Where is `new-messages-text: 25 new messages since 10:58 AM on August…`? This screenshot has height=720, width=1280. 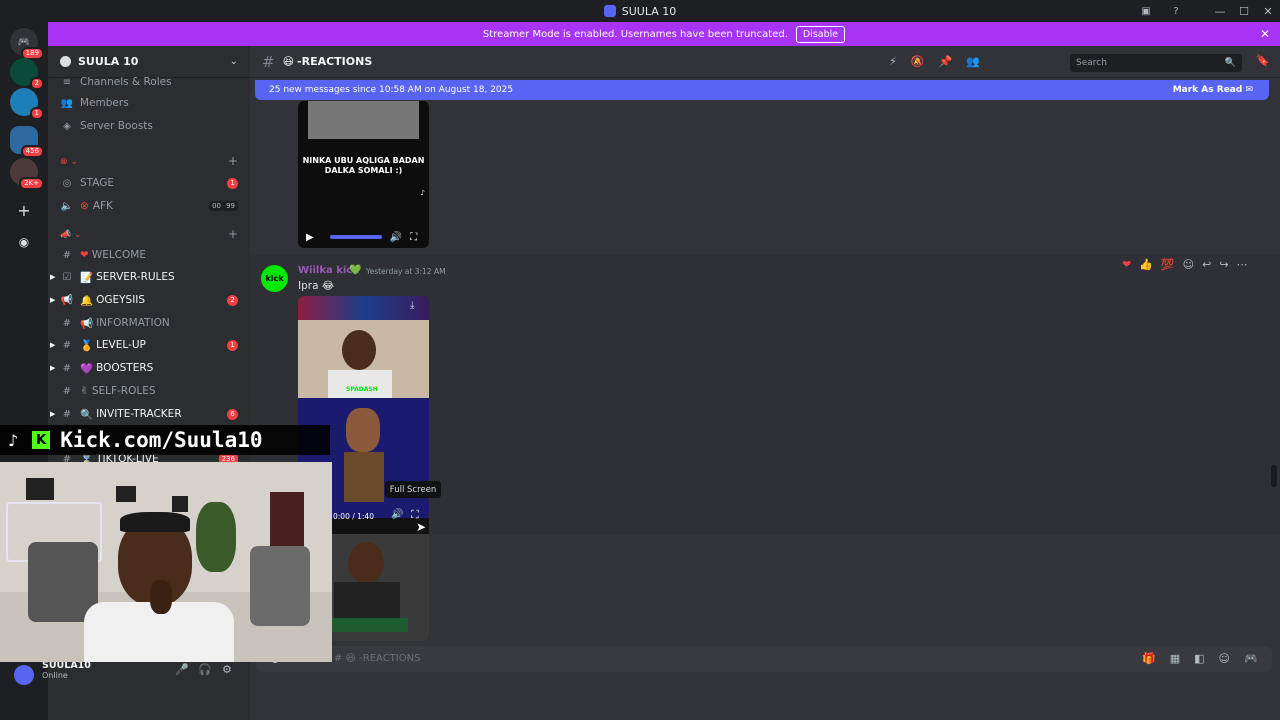 new-messages-text: 25 new messages since 10:58 AM on August… is located at coordinates (391, 90).